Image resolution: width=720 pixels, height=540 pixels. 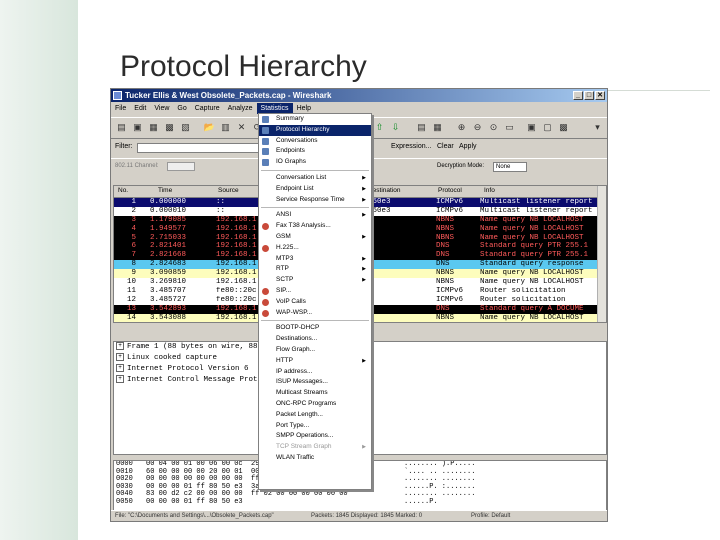 I want to click on zoom-normal-icon: ⊙, so click(x=493, y=127).